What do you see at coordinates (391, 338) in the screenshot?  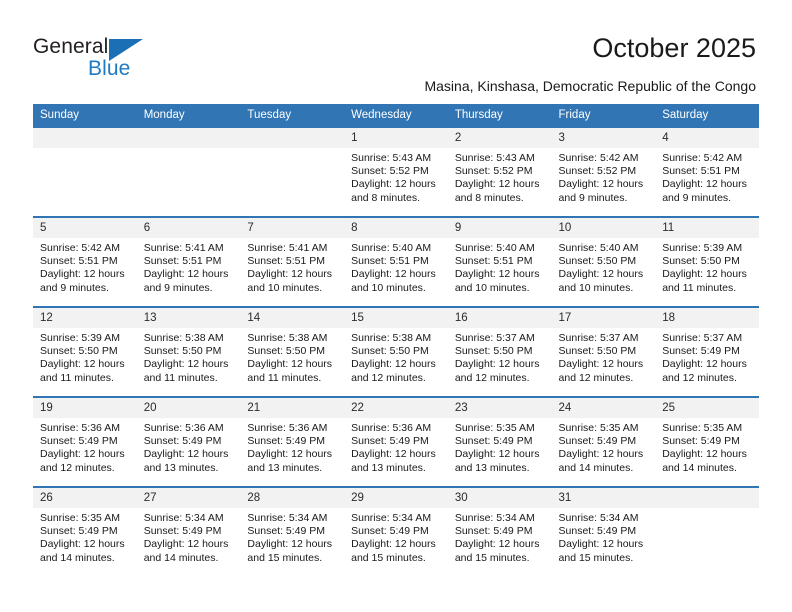 I see `sunrise-text: Sunrise: 5:38 AM` at bounding box center [391, 338].